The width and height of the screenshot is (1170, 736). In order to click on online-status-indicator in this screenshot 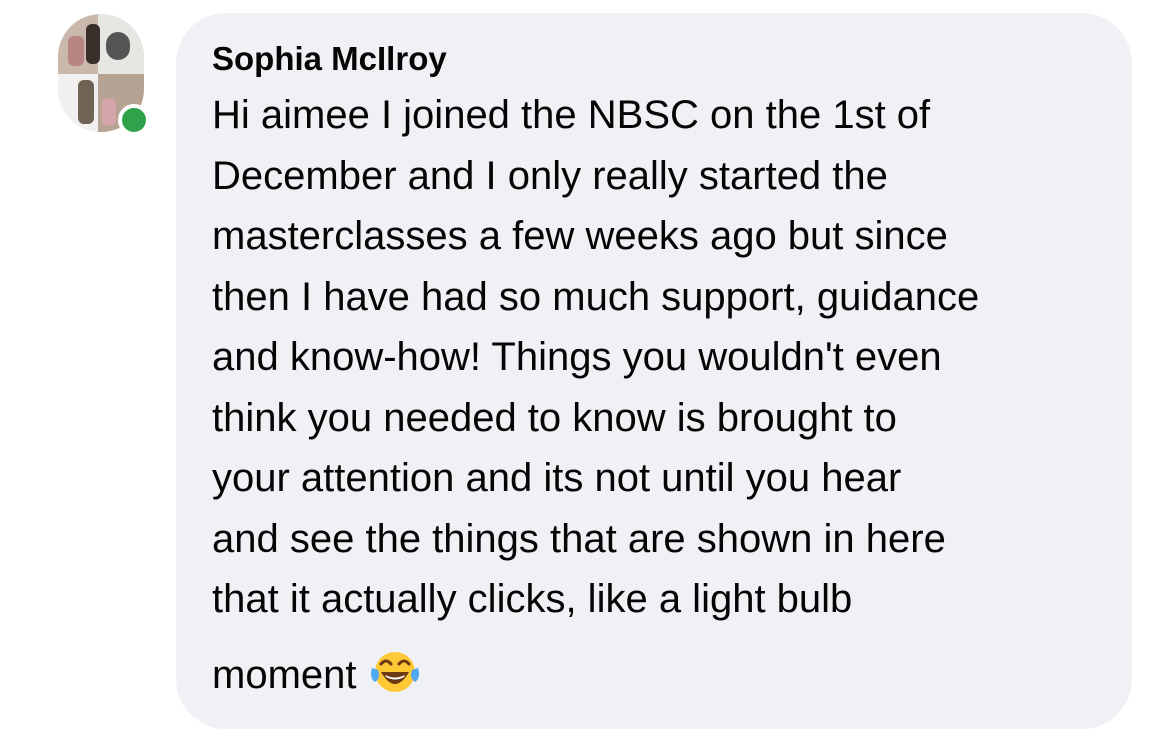, I will do `click(134, 120)`.